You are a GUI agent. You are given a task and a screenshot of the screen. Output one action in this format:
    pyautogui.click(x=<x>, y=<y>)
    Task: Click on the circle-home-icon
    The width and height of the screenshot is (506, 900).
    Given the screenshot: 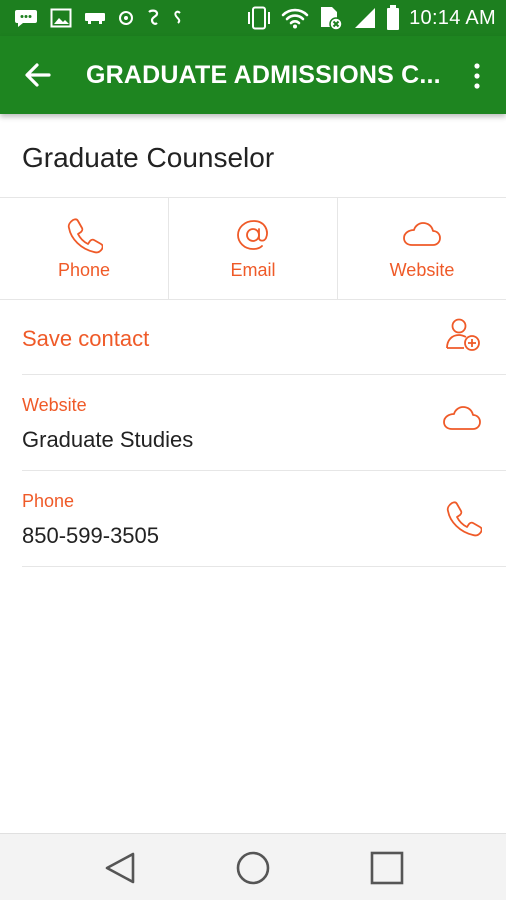 What is the action you would take?
    pyautogui.click(x=253, y=868)
    